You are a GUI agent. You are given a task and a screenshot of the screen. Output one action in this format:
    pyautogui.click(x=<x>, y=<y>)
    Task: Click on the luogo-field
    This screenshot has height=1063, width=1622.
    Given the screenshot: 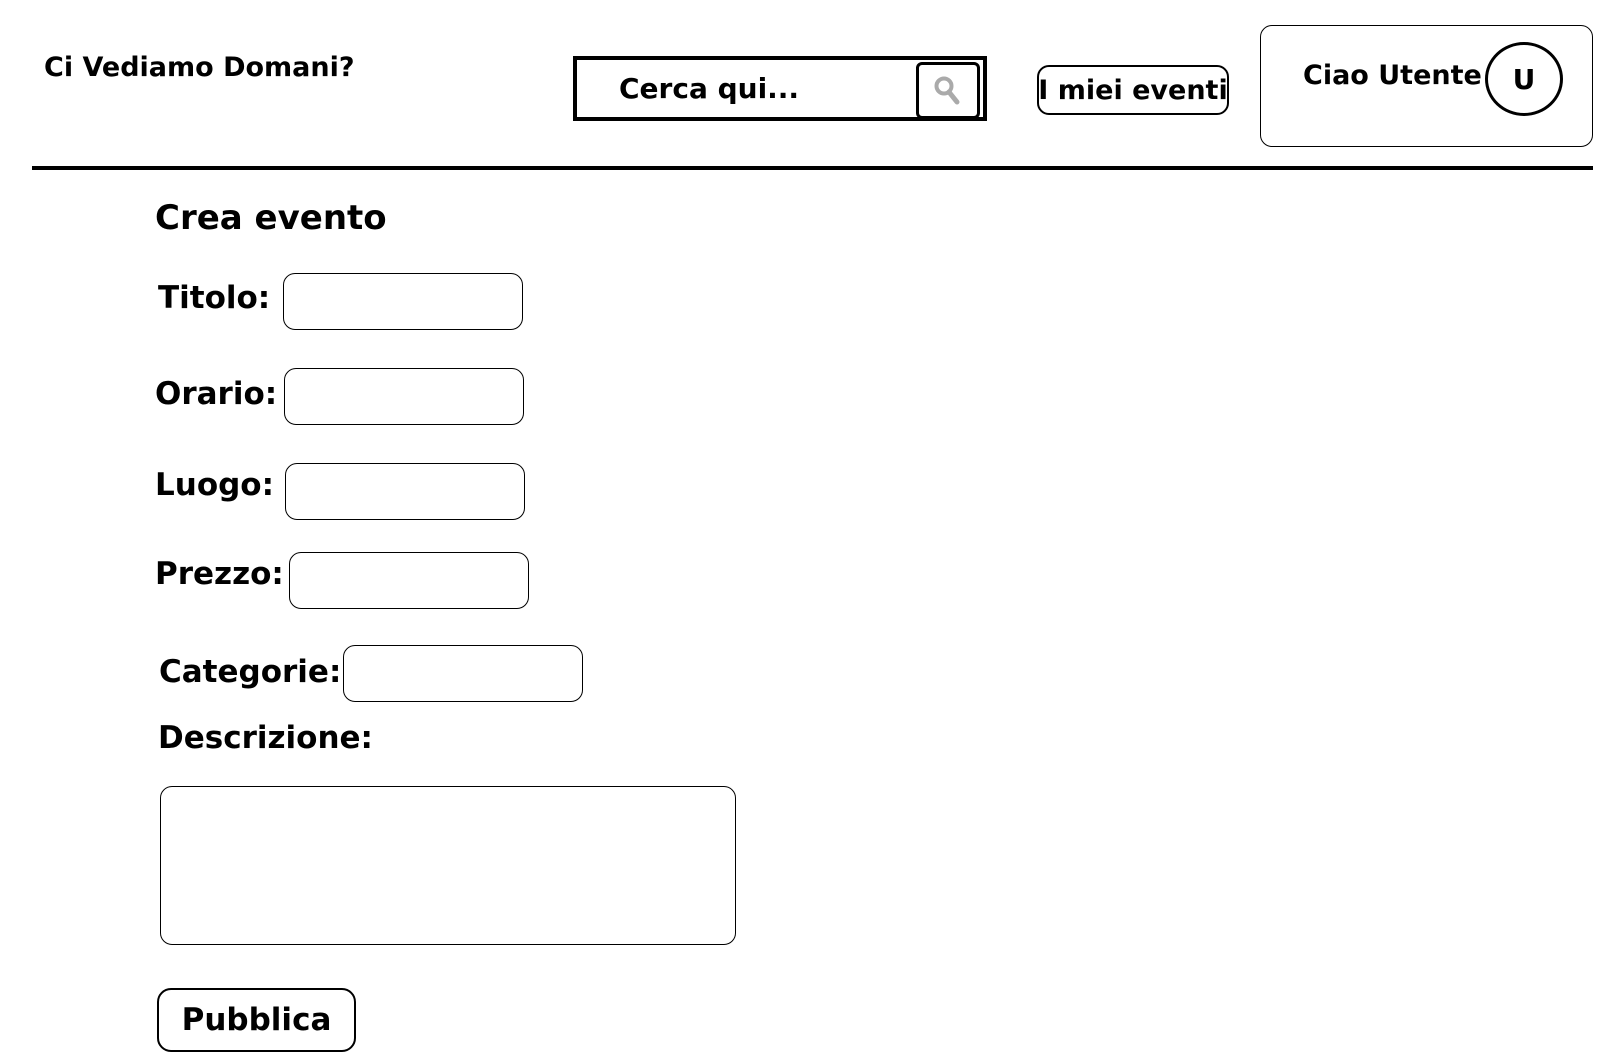 What is the action you would take?
    pyautogui.click(x=405, y=491)
    